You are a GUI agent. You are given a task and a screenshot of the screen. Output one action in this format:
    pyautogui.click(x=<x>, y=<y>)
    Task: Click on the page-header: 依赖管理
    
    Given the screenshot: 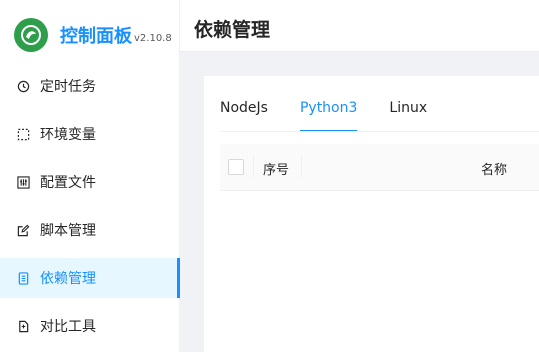 What is the action you would take?
    pyautogui.click(x=359, y=26)
    